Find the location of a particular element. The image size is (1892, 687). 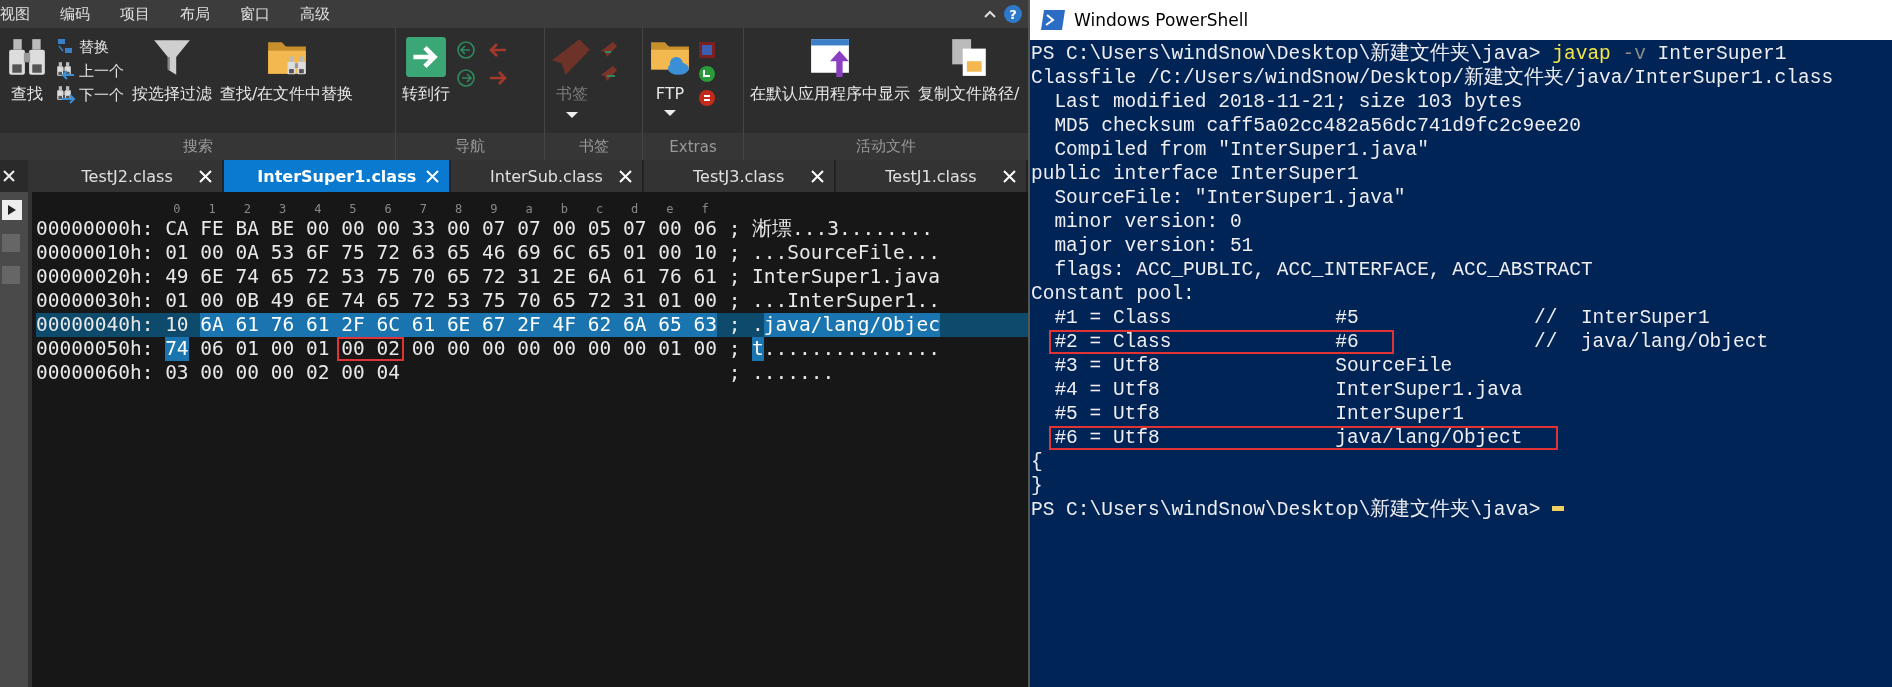

console-line: SourceFile: "InterSuper1.java" is located at coordinates (1230, 198).